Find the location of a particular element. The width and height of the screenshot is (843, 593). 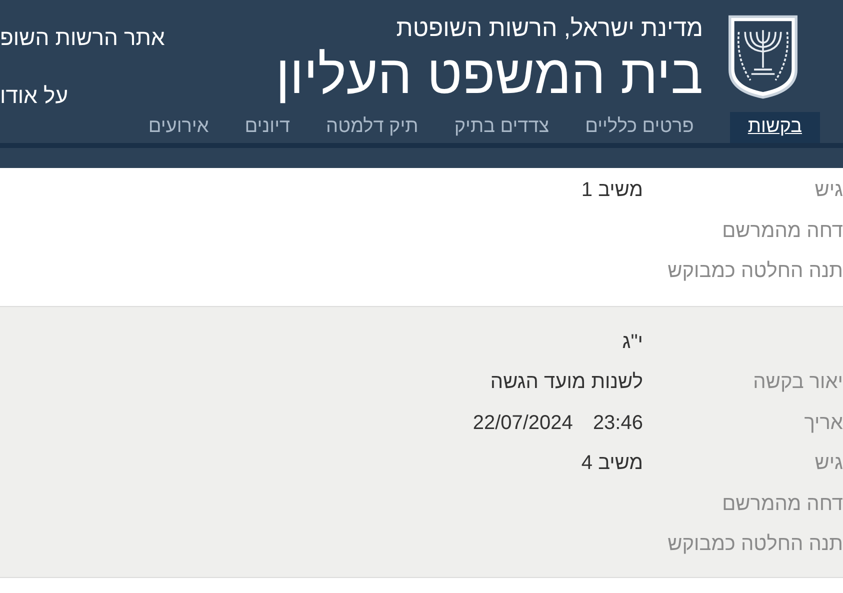

header-link: על אודו is located at coordinates (34, 96).